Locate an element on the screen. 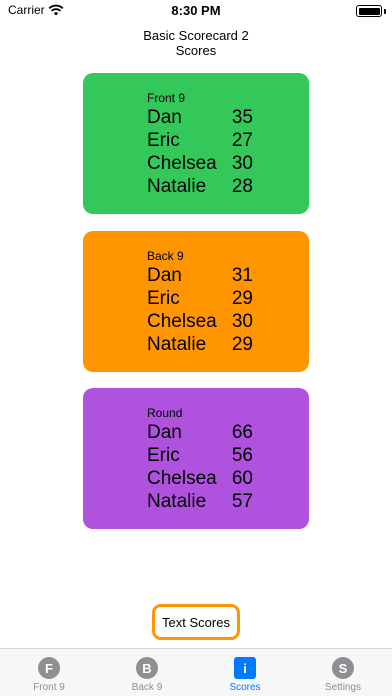 Image resolution: width=392 pixels, height=696 pixels. tab-label: Scores is located at coordinates (245, 687).